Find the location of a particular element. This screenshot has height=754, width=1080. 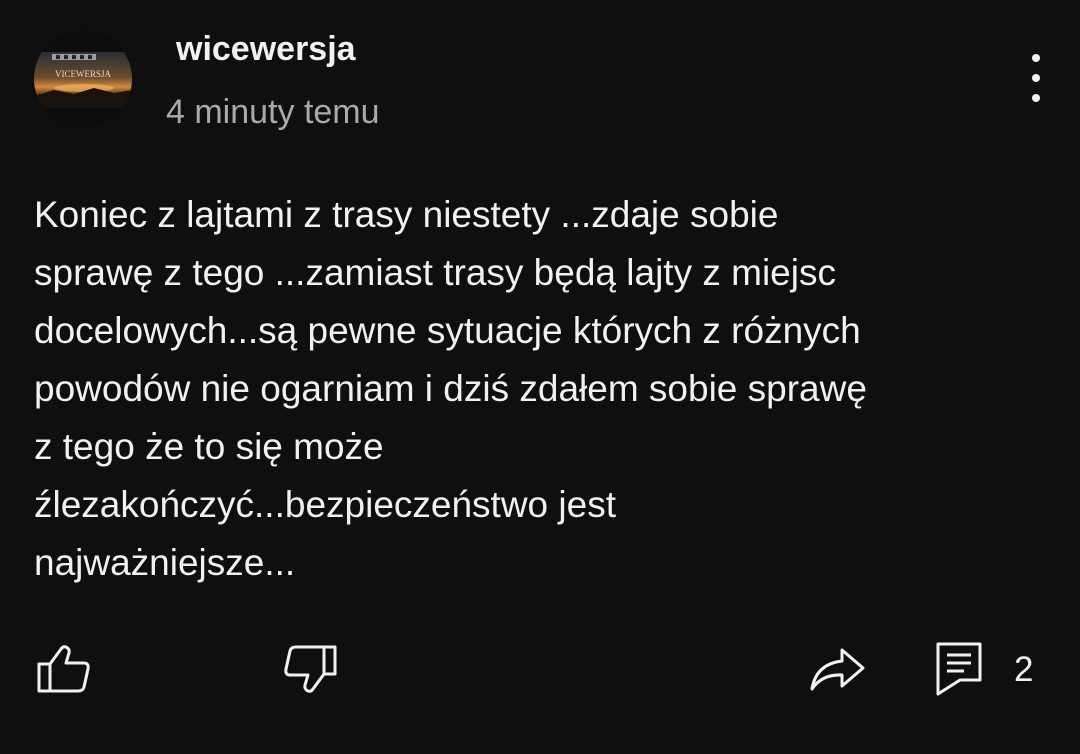

channel-logo-icon: VICEWERSJA is located at coordinates (83, 79).